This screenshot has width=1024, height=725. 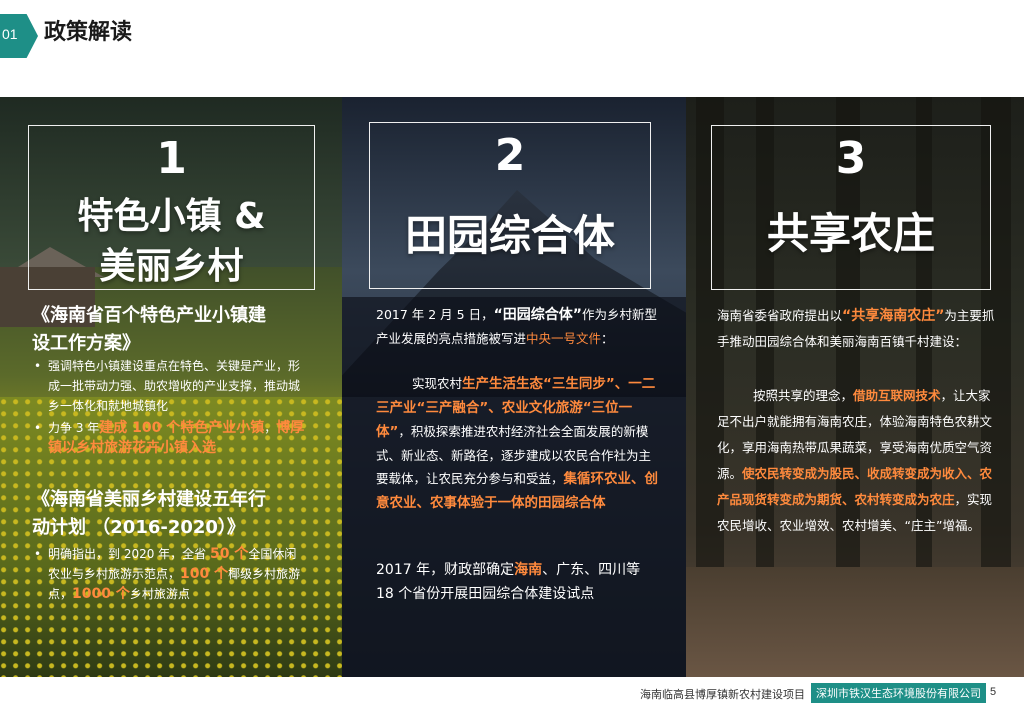 I want to click on panel-number-1: 1, so click(x=171, y=158).